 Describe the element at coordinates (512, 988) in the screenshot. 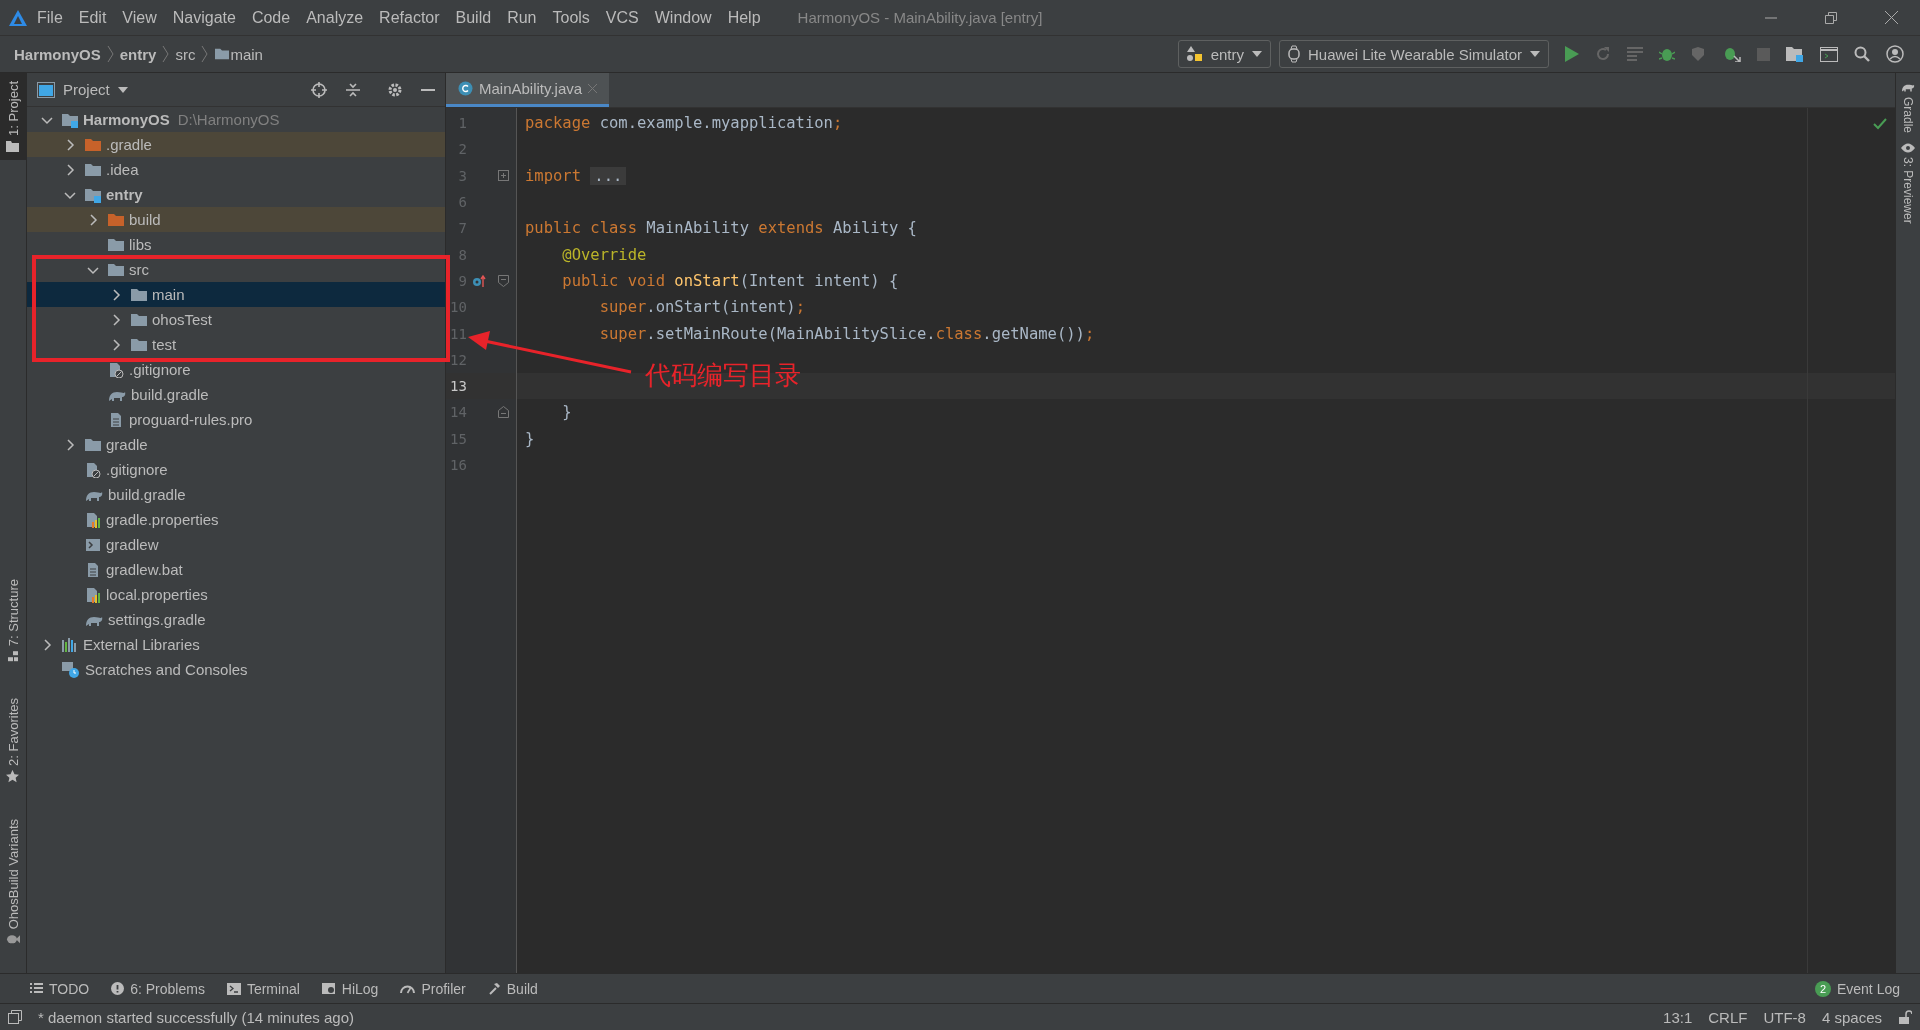

I see `tool-tab: Build` at that location.